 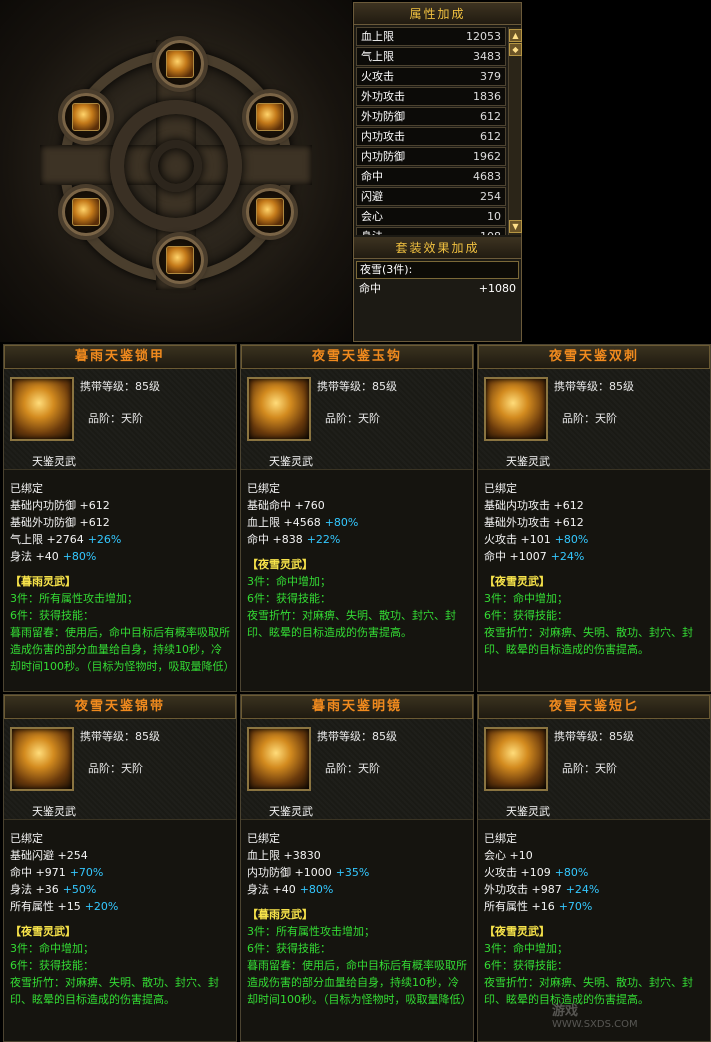 I want to click on attribute-row: 血上限 12053, so click(x=431, y=36).